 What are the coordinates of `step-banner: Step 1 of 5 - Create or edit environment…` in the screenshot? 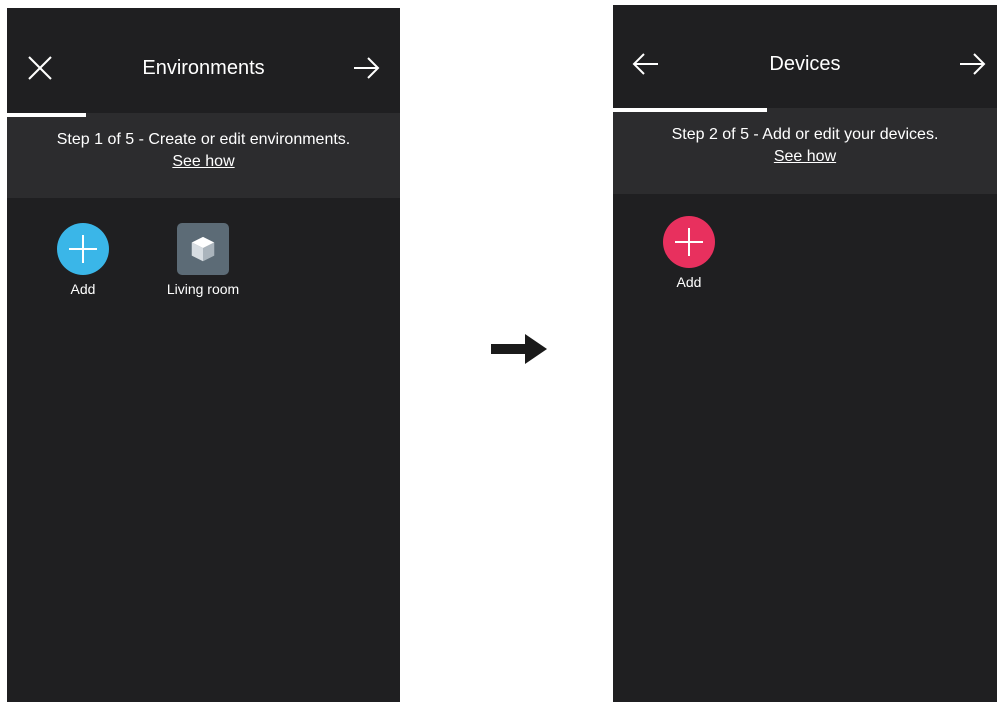 It's located at (203, 157).